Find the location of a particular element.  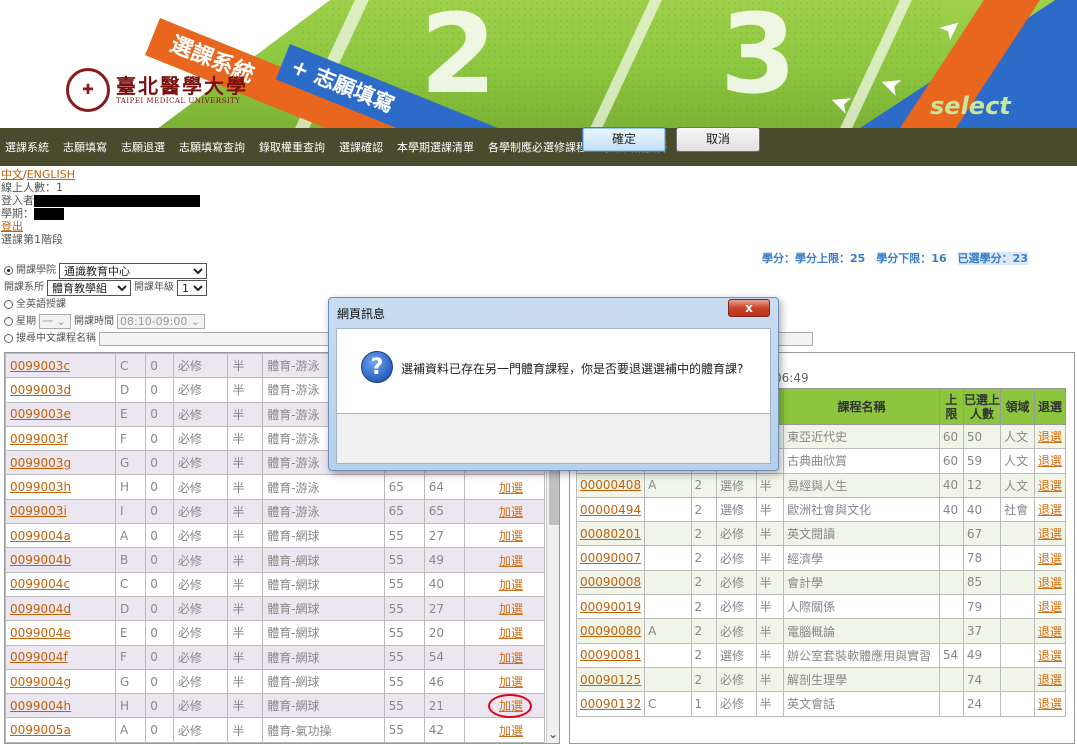

course-code-link: 0099003f is located at coordinates (60, 438).